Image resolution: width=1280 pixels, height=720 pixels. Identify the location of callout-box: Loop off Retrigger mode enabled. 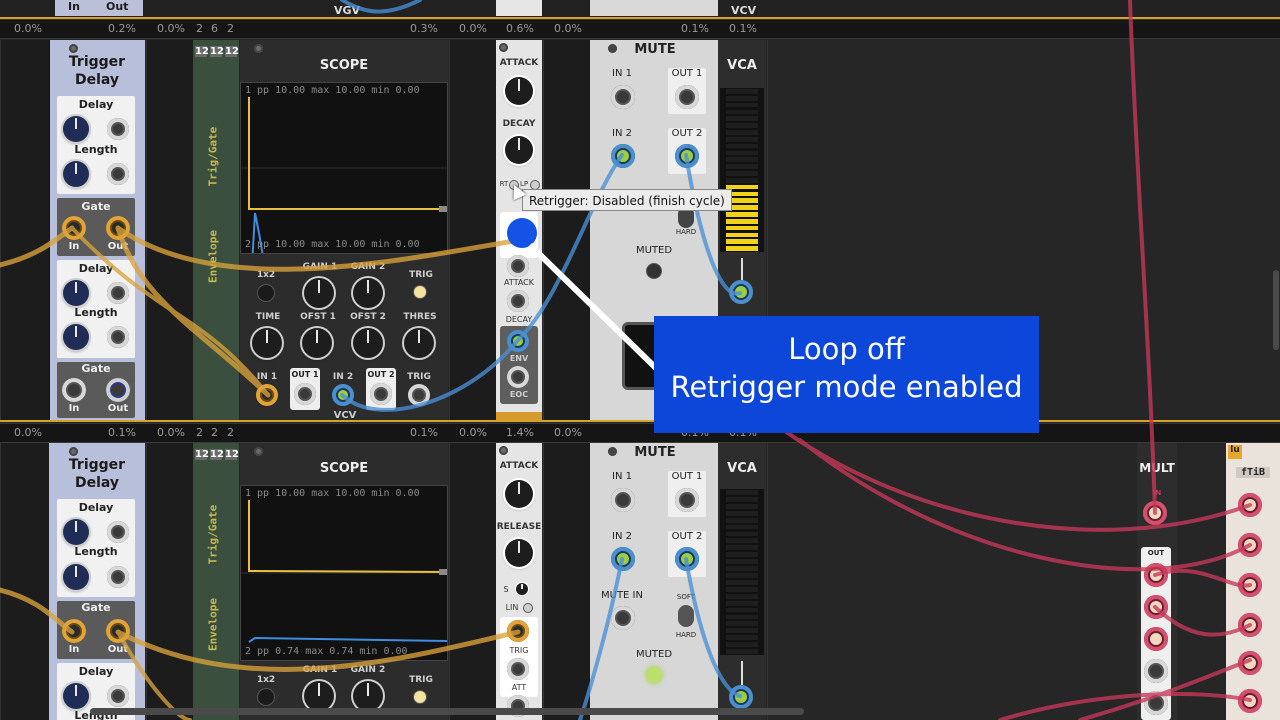
(846, 374).